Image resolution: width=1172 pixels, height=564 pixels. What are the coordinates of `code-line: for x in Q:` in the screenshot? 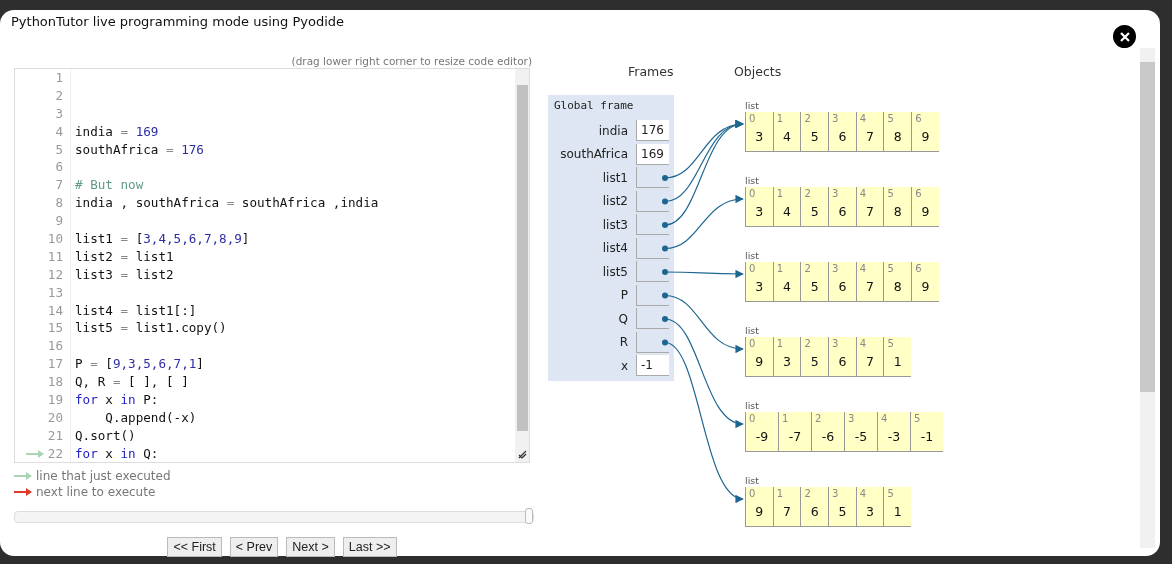 It's located at (117, 453).